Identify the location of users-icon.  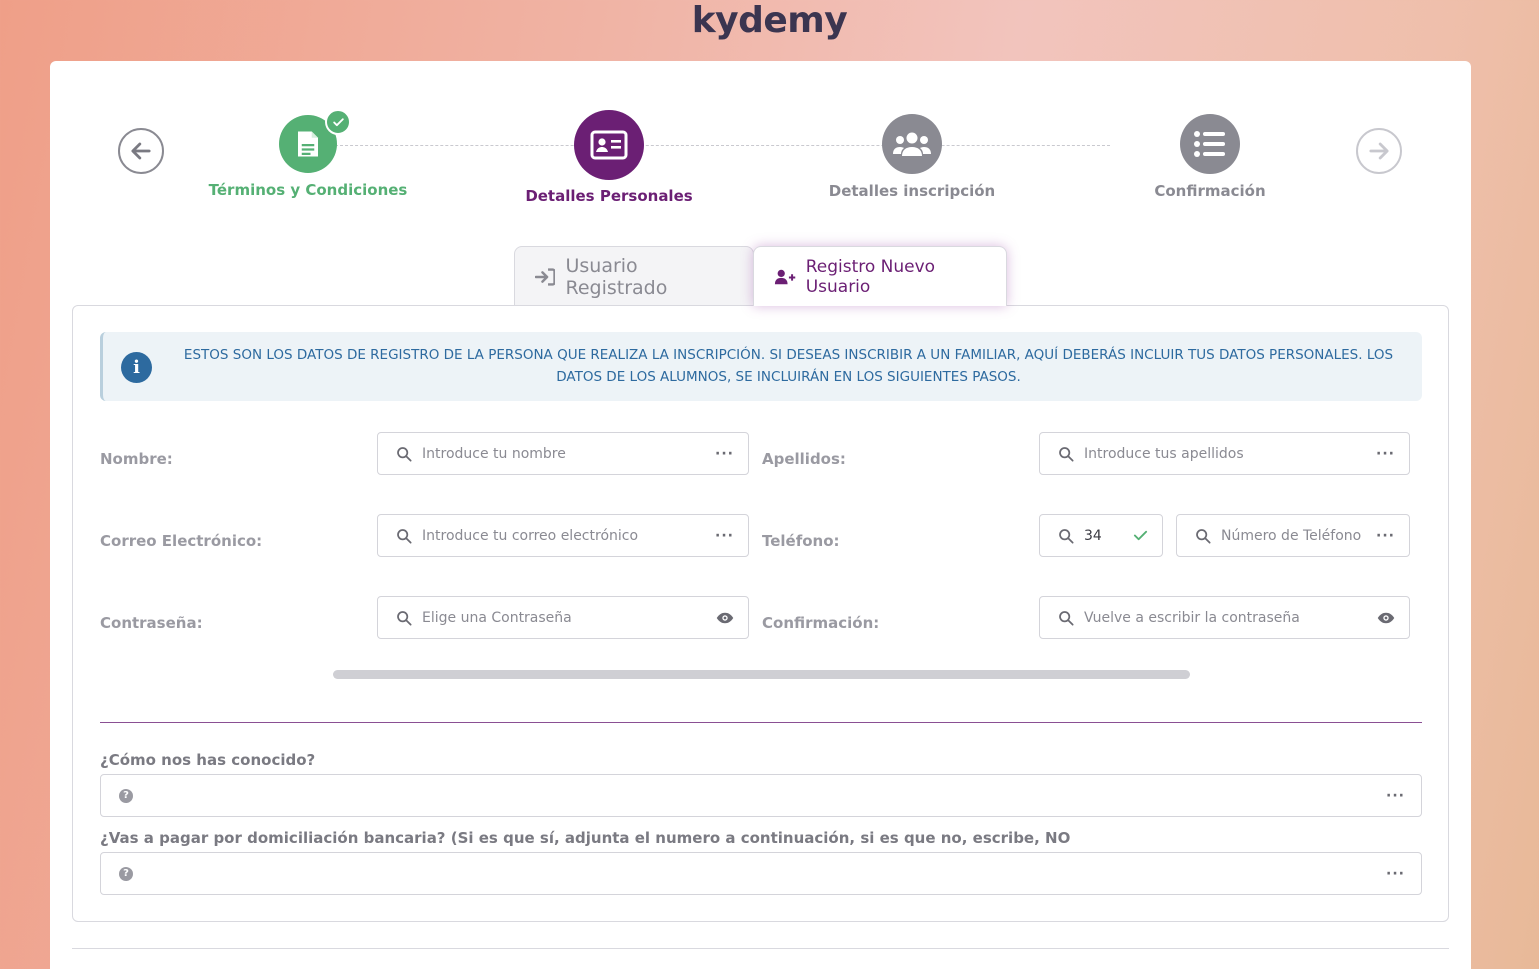
(912, 144).